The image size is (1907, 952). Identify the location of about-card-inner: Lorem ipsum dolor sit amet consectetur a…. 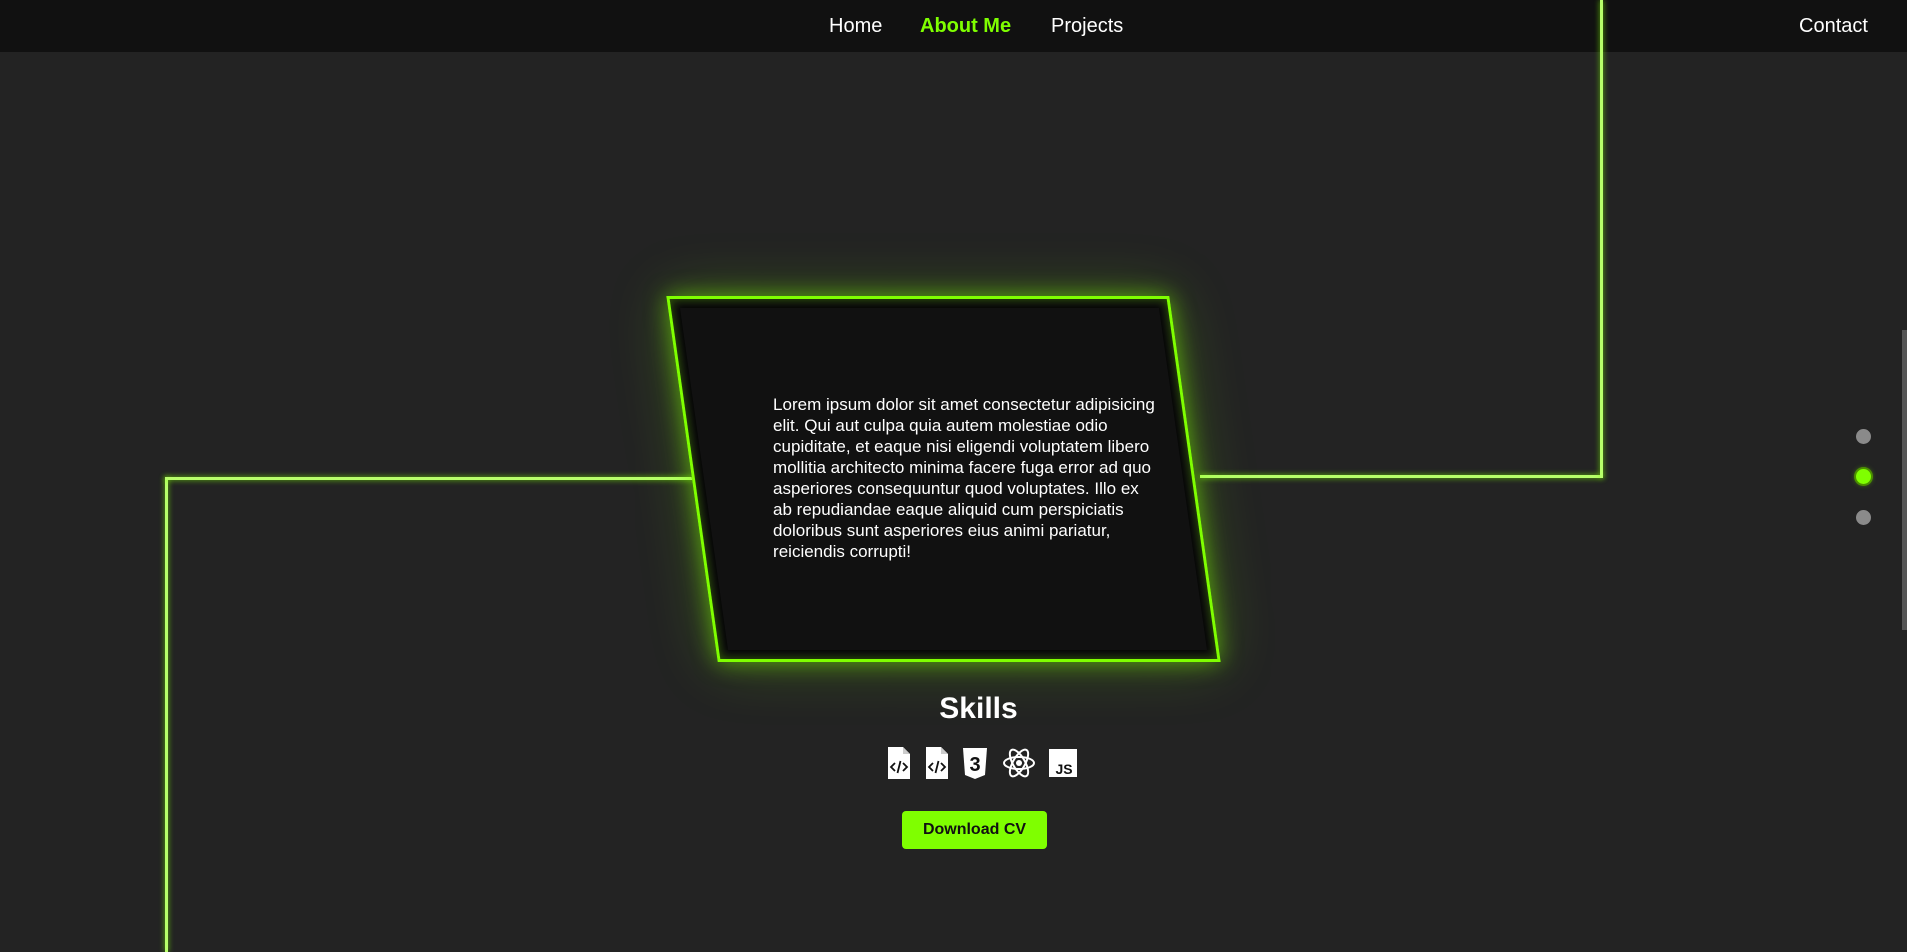
(943, 479).